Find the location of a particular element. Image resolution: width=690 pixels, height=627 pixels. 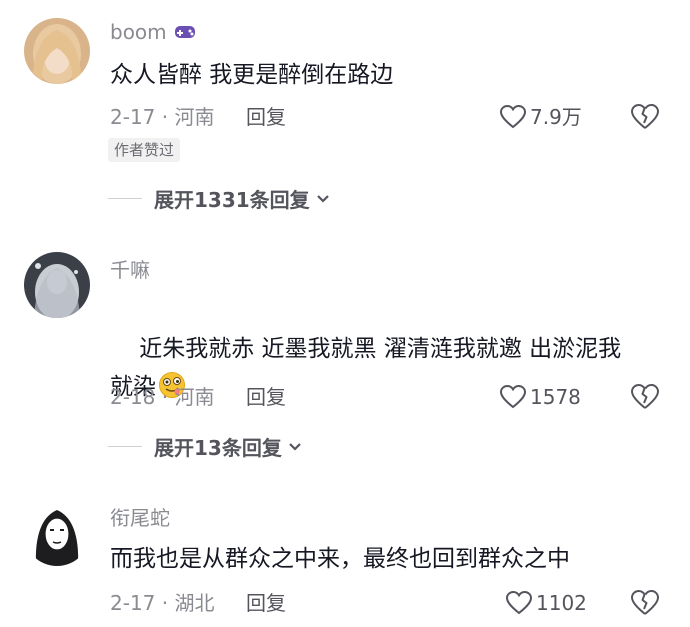

like-button: 7.9万 is located at coordinates (541, 117).